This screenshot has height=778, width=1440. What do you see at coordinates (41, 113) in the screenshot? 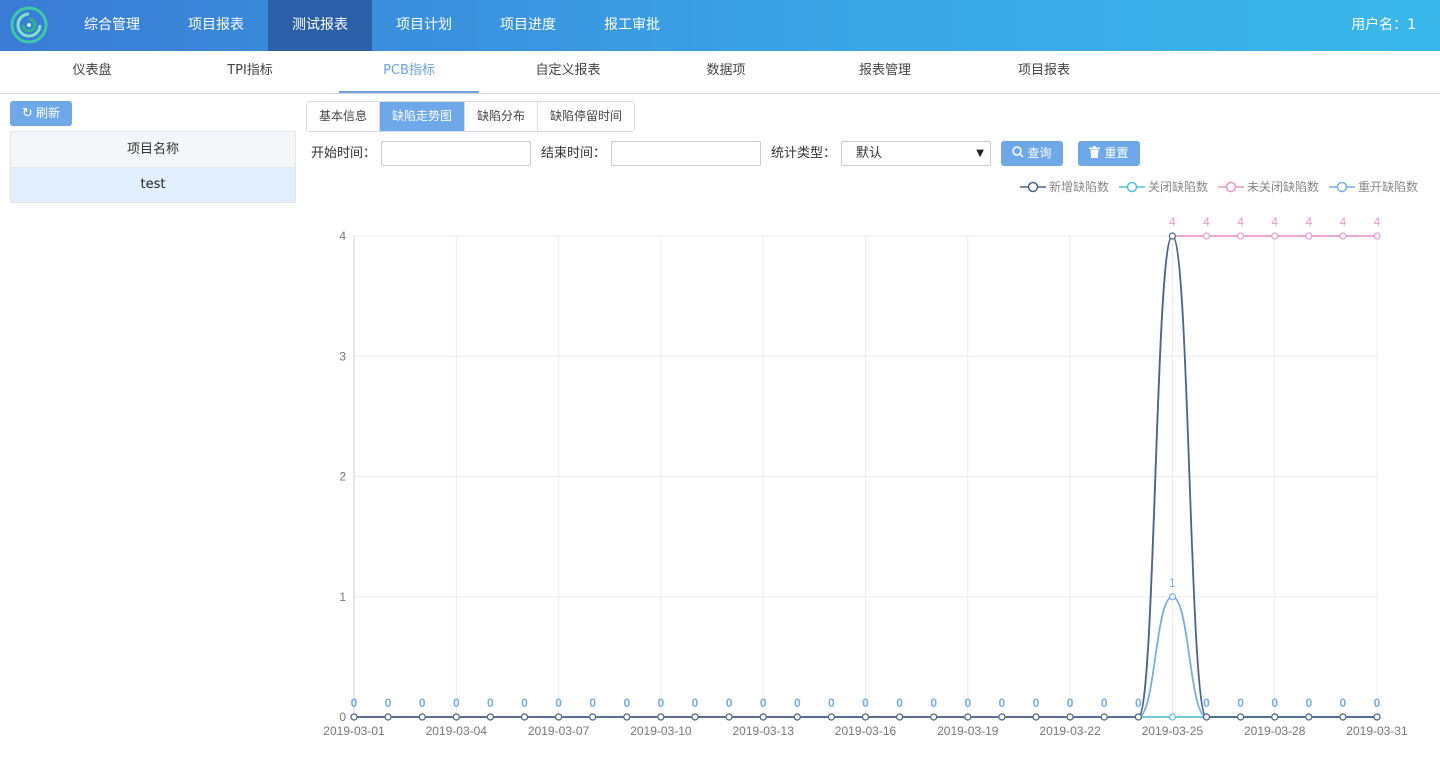
I see `refresh-button: ↻ 刷新` at bounding box center [41, 113].